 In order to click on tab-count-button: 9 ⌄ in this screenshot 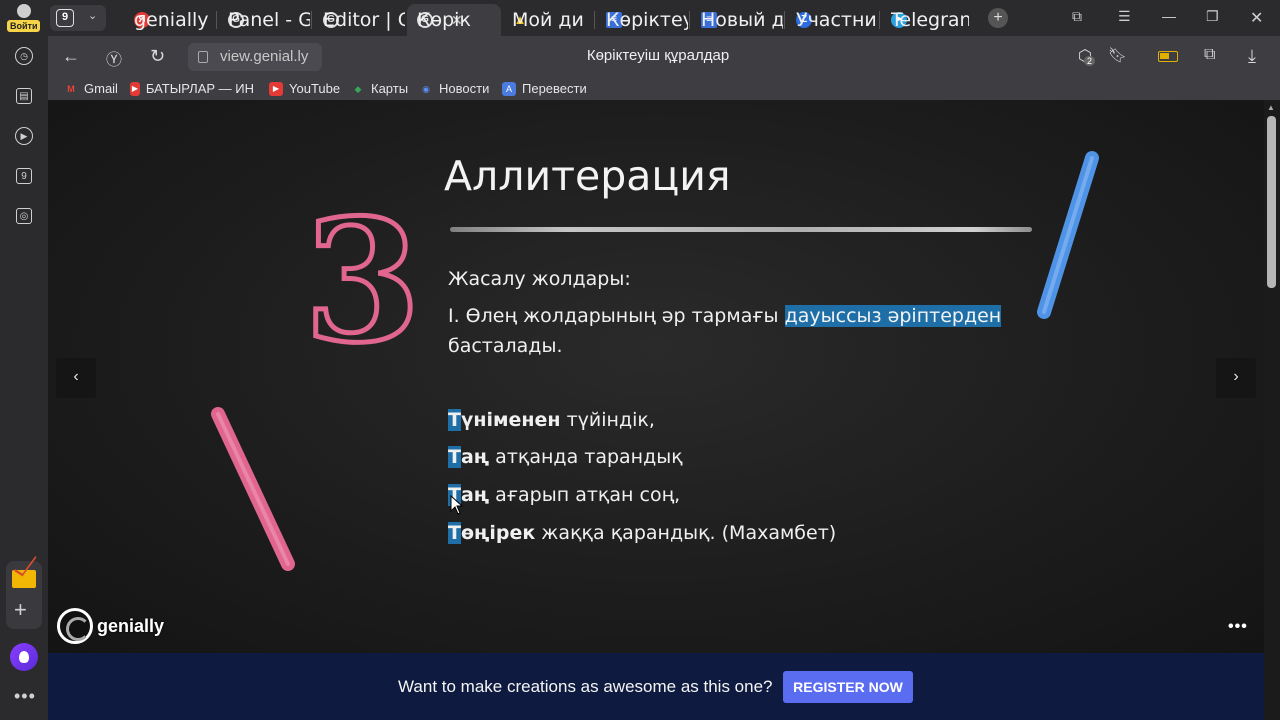, I will do `click(78, 18)`.